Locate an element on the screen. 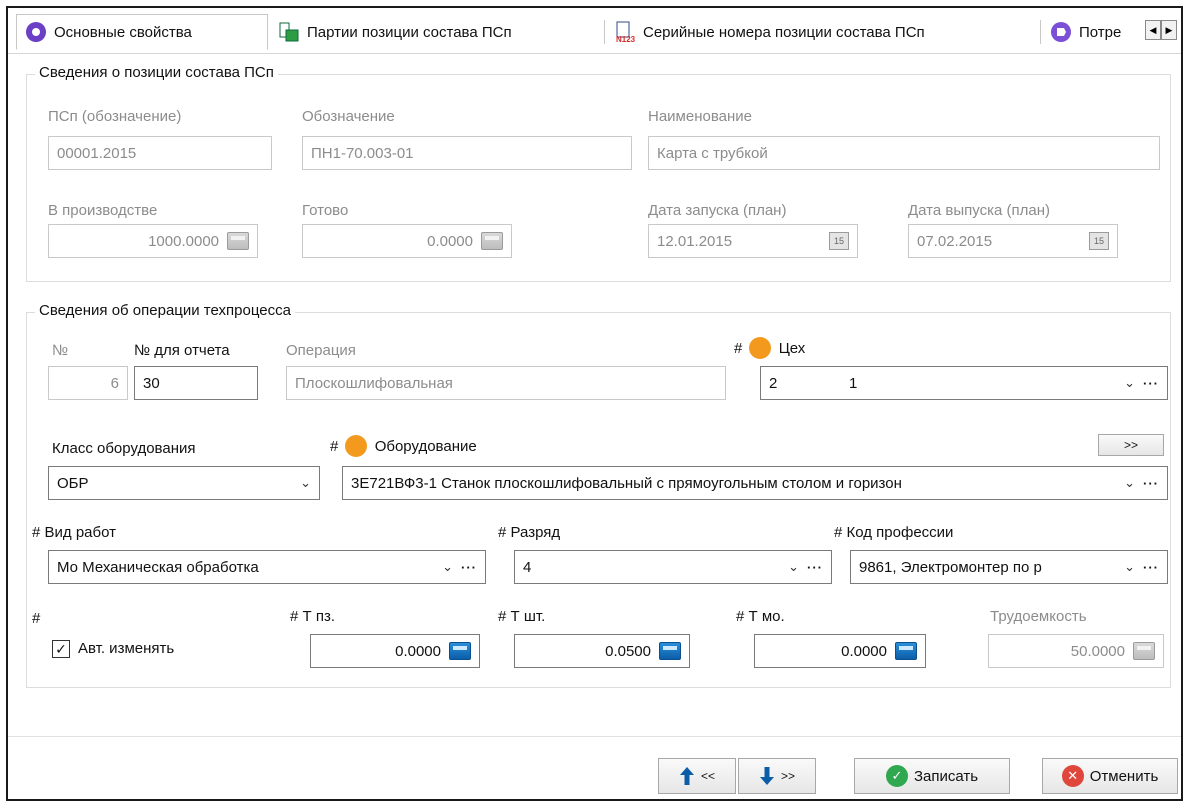 The image size is (1187, 803). t-mo-label: Т мо. is located at coordinates (766, 616).